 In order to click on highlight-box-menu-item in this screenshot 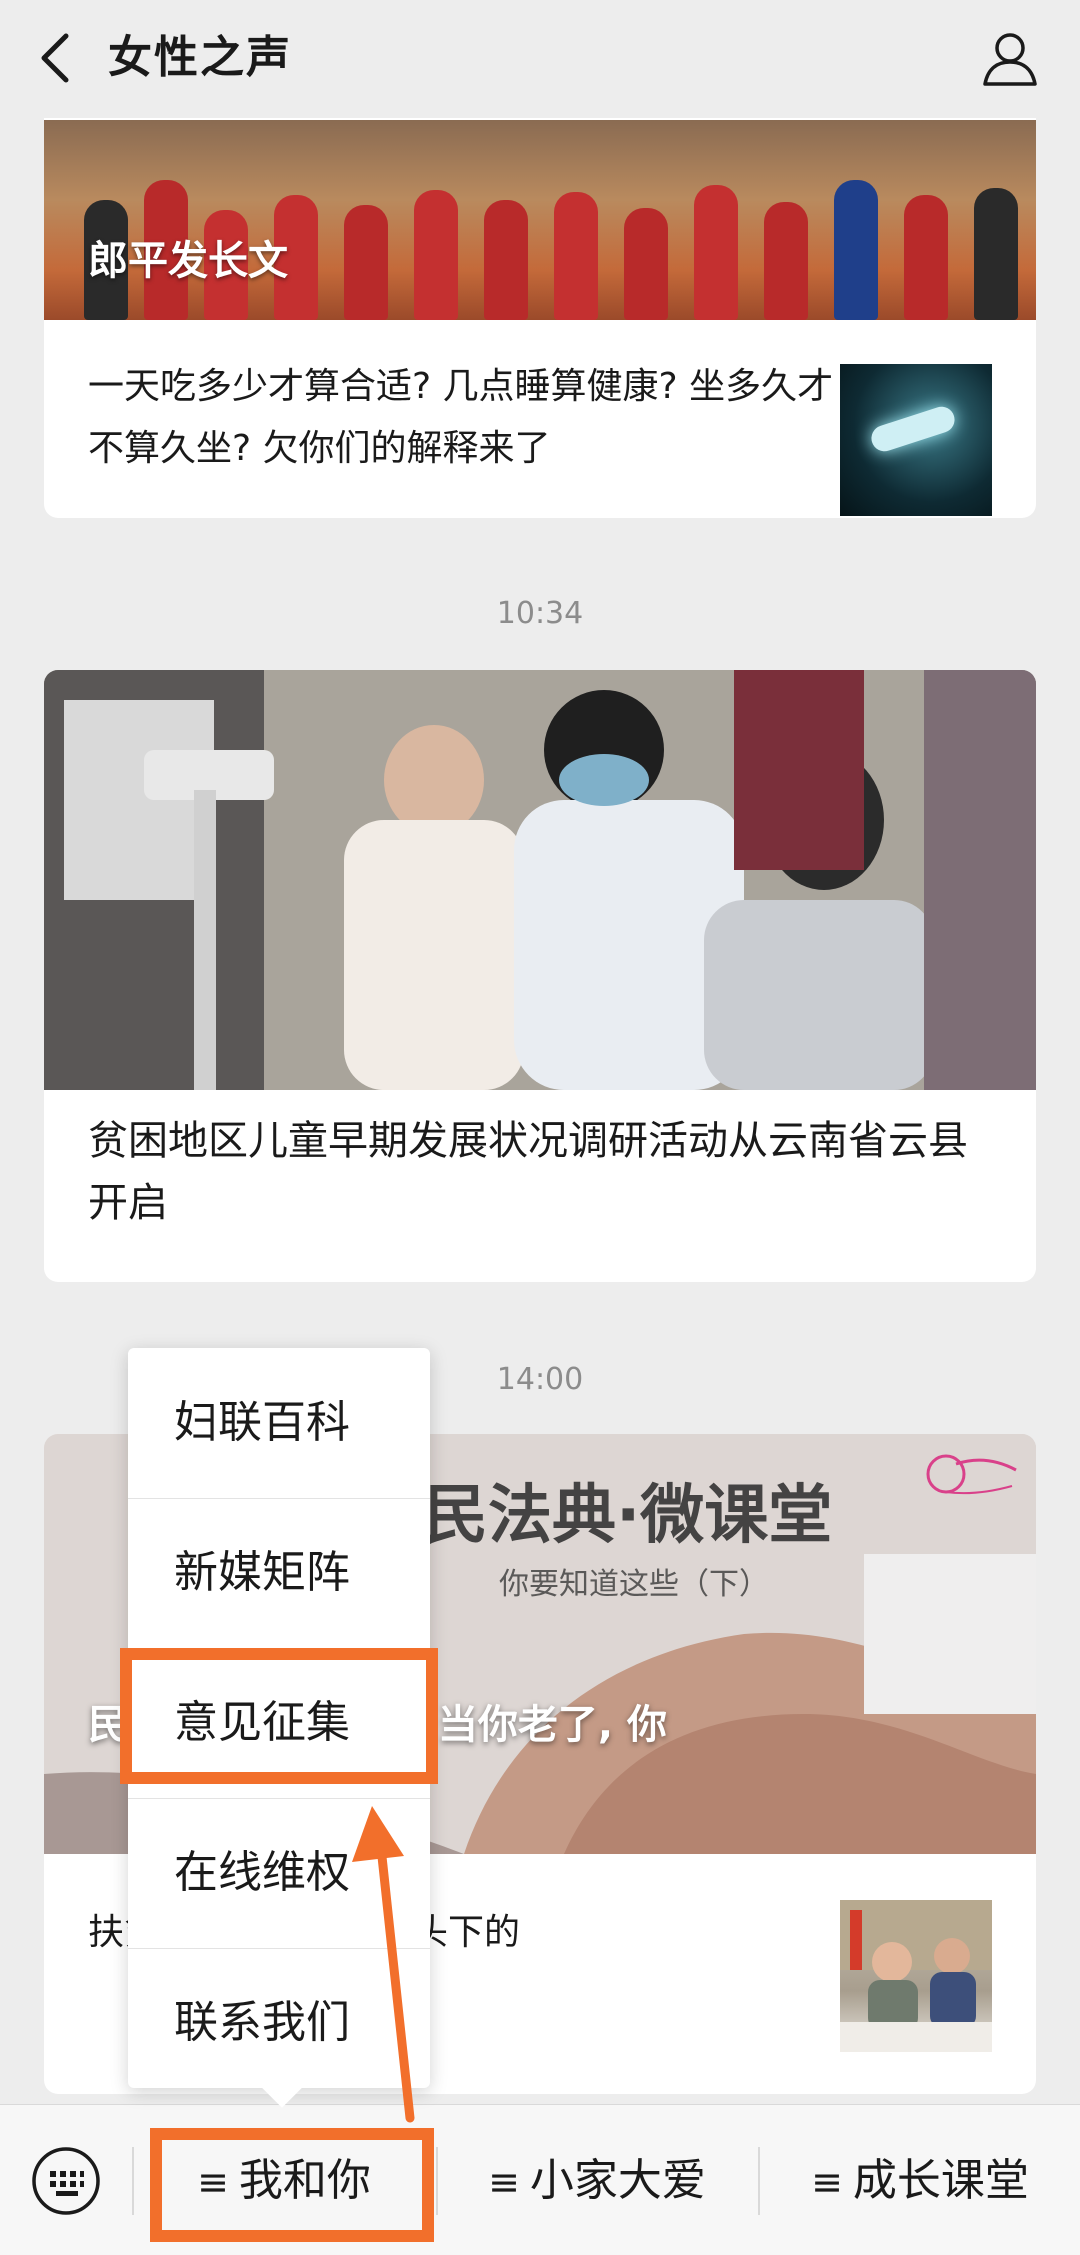, I will do `click(279, 1716)`.